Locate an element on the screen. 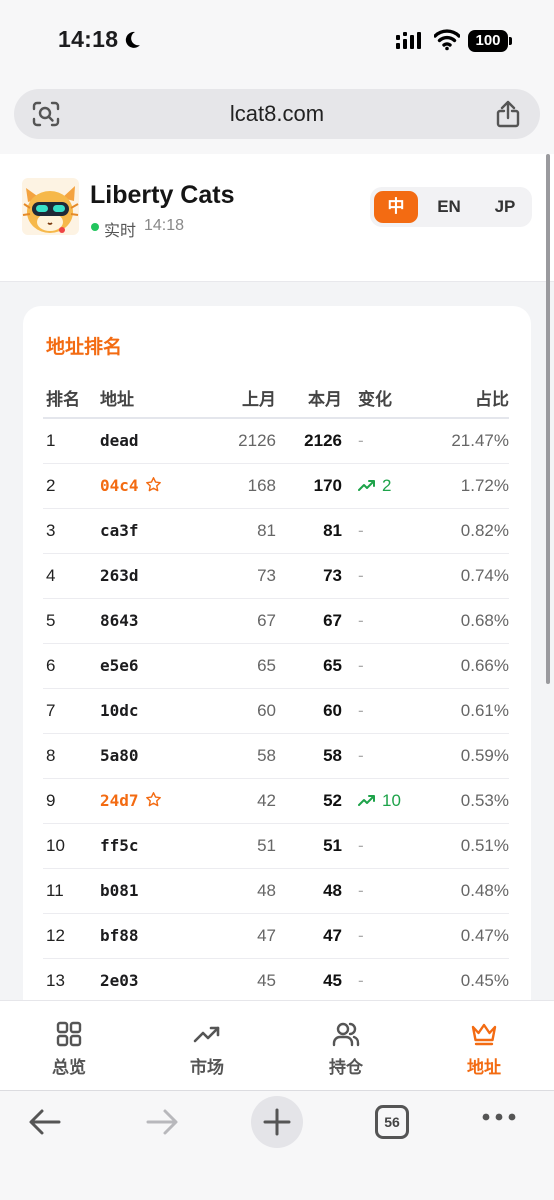 The height and width of the screenshot is (1200, 554). address-cell: ca3f is located at coordinates (153, 531).